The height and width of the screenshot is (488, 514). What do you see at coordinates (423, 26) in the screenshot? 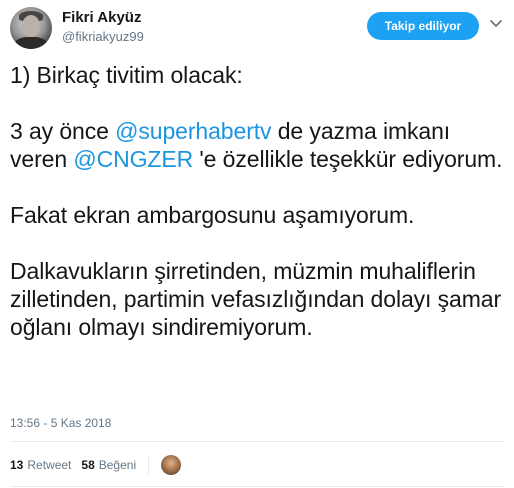
I see `following-button: Takip ediliyor` at bounding box center [423, 26].